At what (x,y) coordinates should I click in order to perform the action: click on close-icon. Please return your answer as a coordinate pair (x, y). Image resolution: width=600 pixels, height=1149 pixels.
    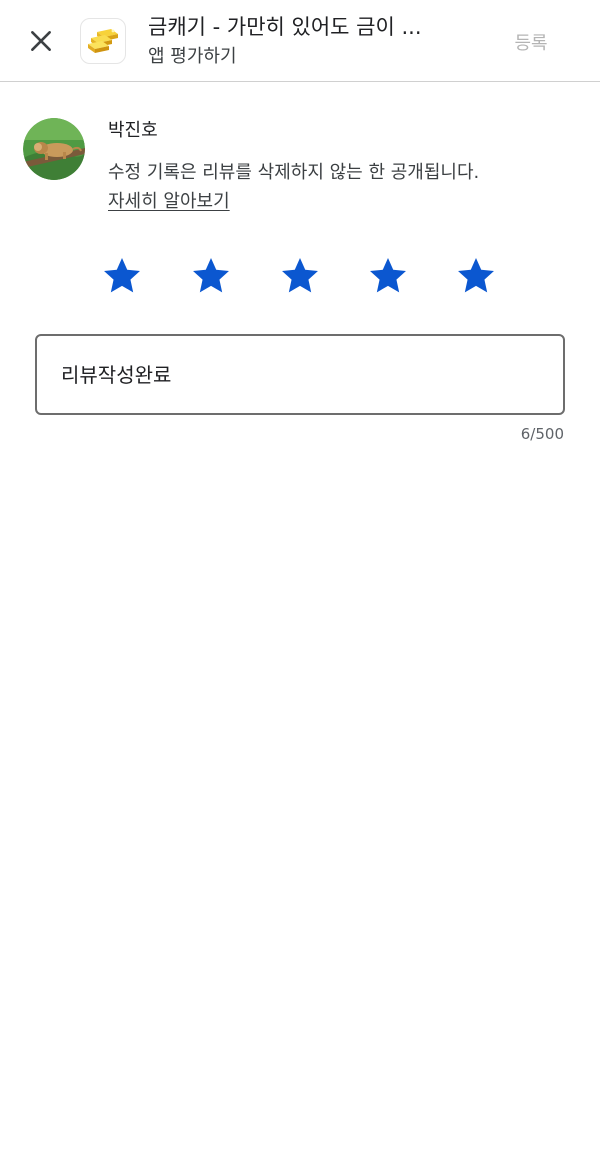
    Looking at the image, I should click on (41, 41).